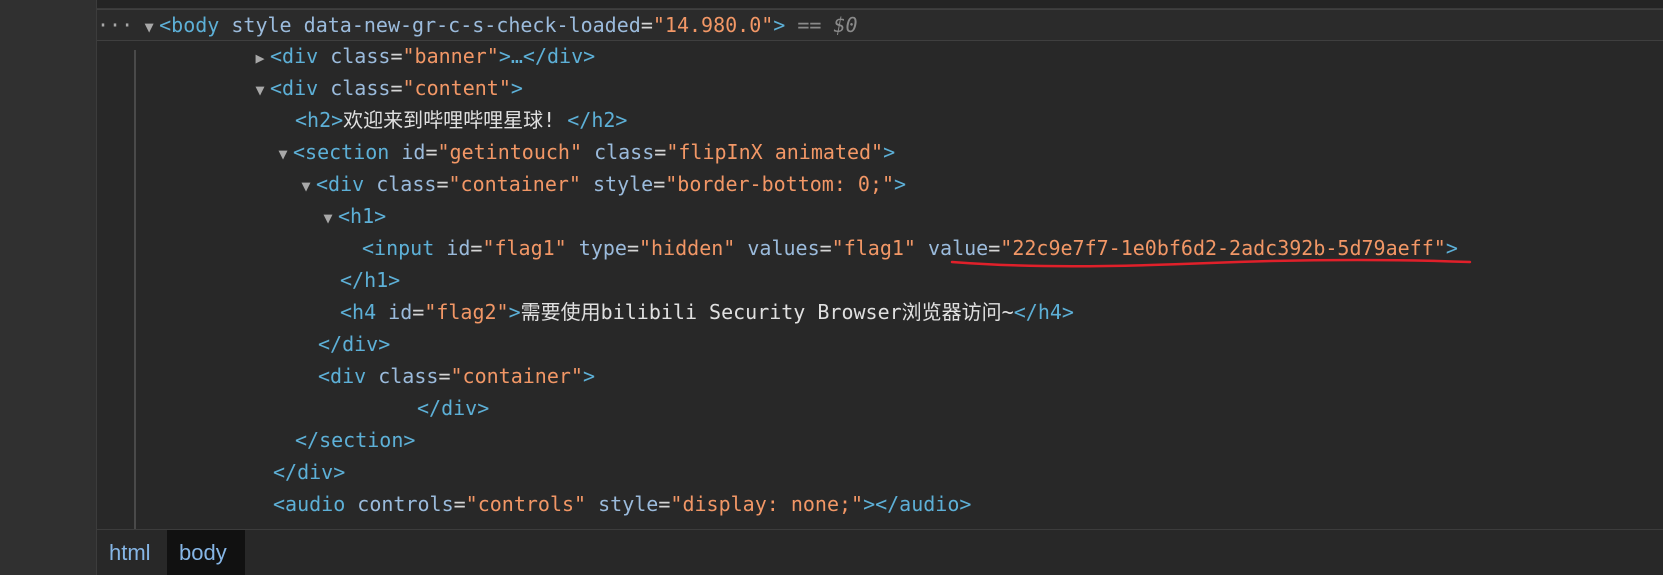  What do you see at coordinates (115, 25) in the screenshot?
I see `more-dots-icon: ···` at bounding box center [115, 25].